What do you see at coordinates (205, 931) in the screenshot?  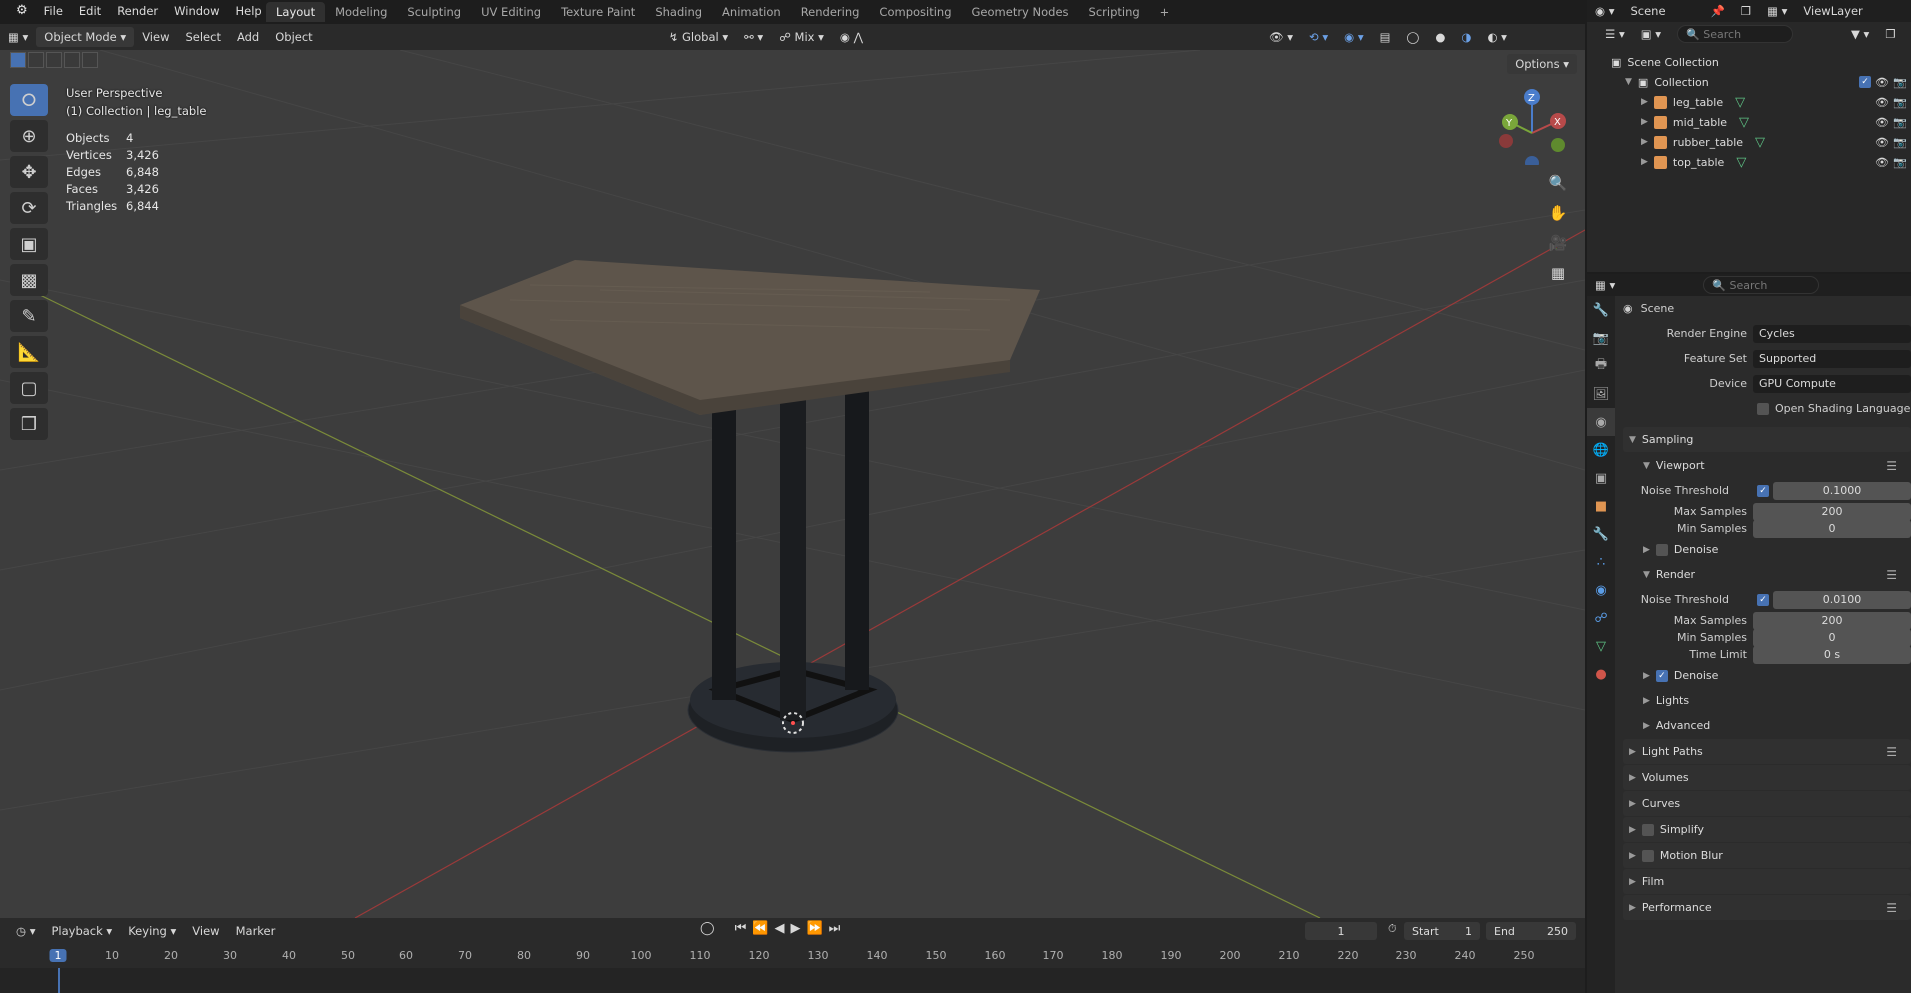 I see `menu-timeline-view: View` at bounding box center [205, 931].